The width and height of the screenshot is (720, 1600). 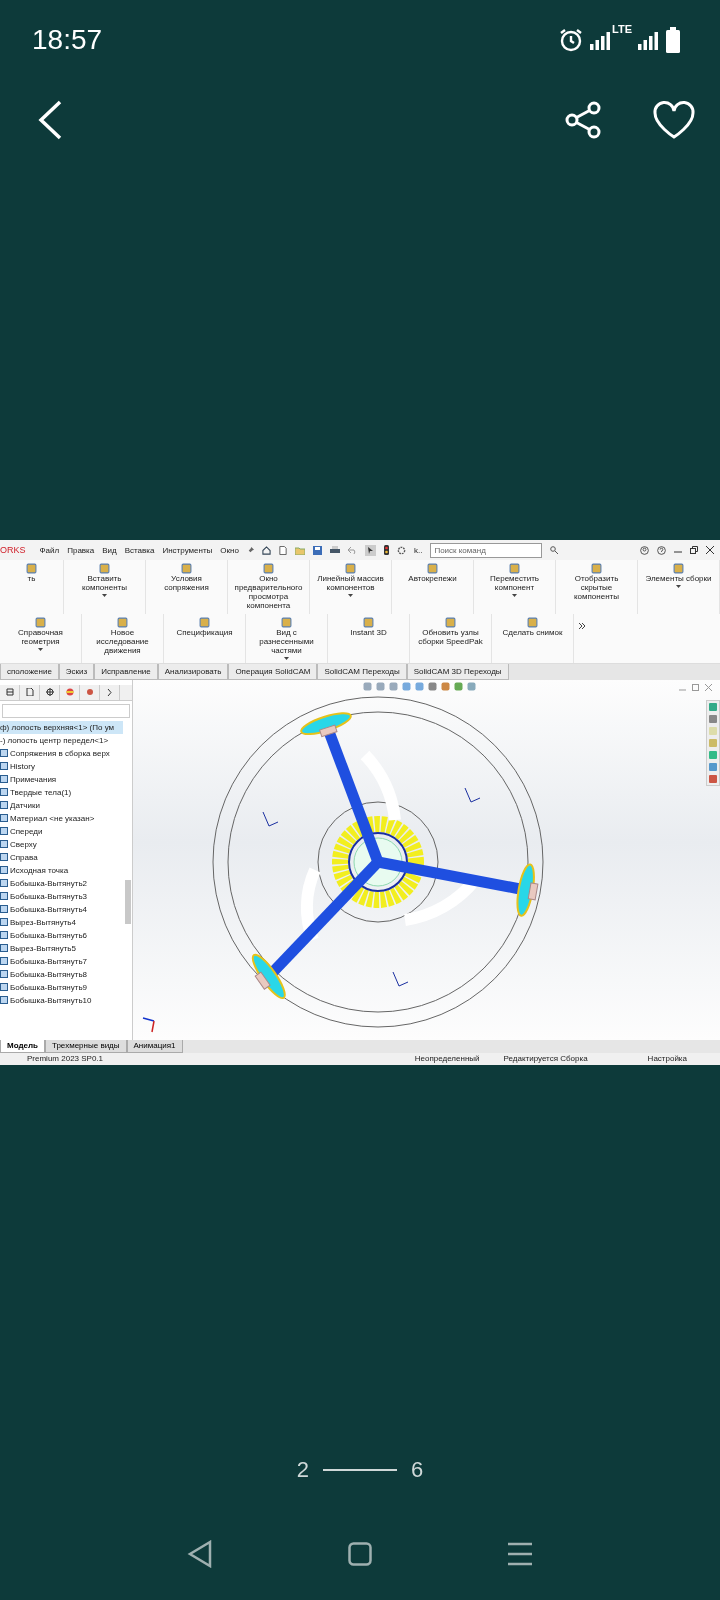 I want to click on ribbon-button: Instant 3D, so click(x=369, y=638).